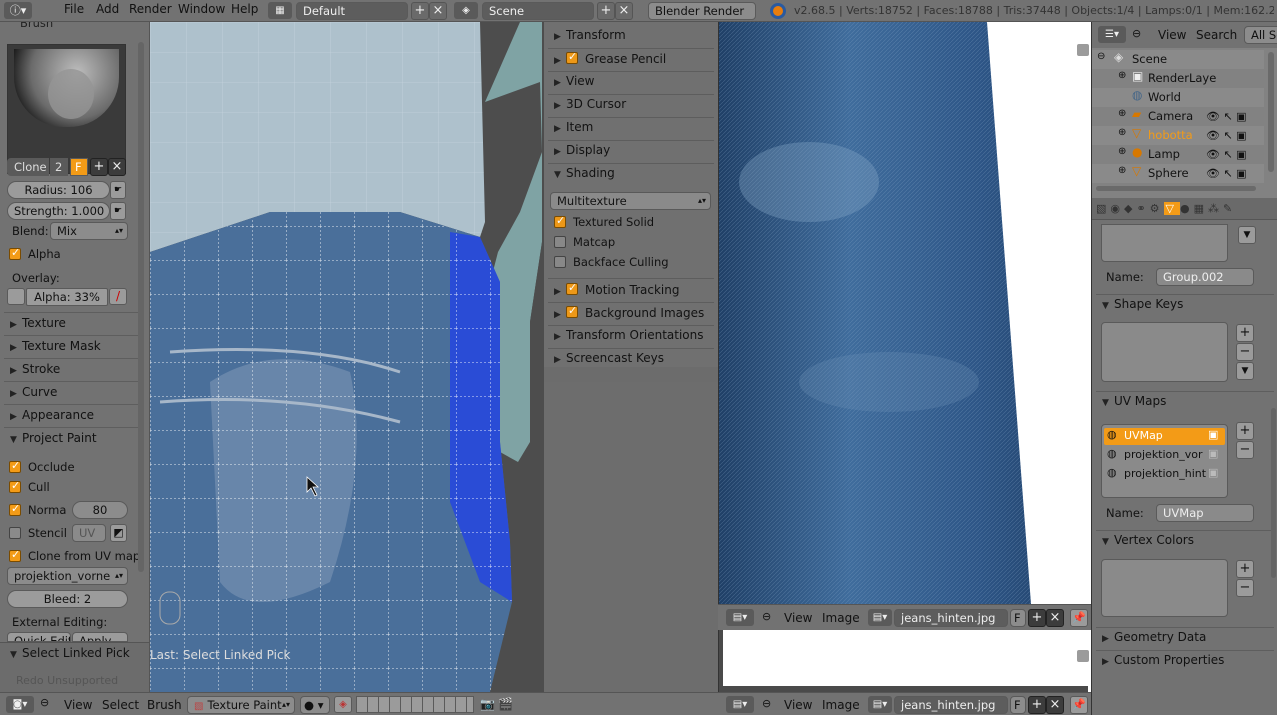  What do you see at coordinates (67, 297) in the screenshot?
I see `overlay-alpha-slider: Alpha: 33%` at bounding box center [67, 297].